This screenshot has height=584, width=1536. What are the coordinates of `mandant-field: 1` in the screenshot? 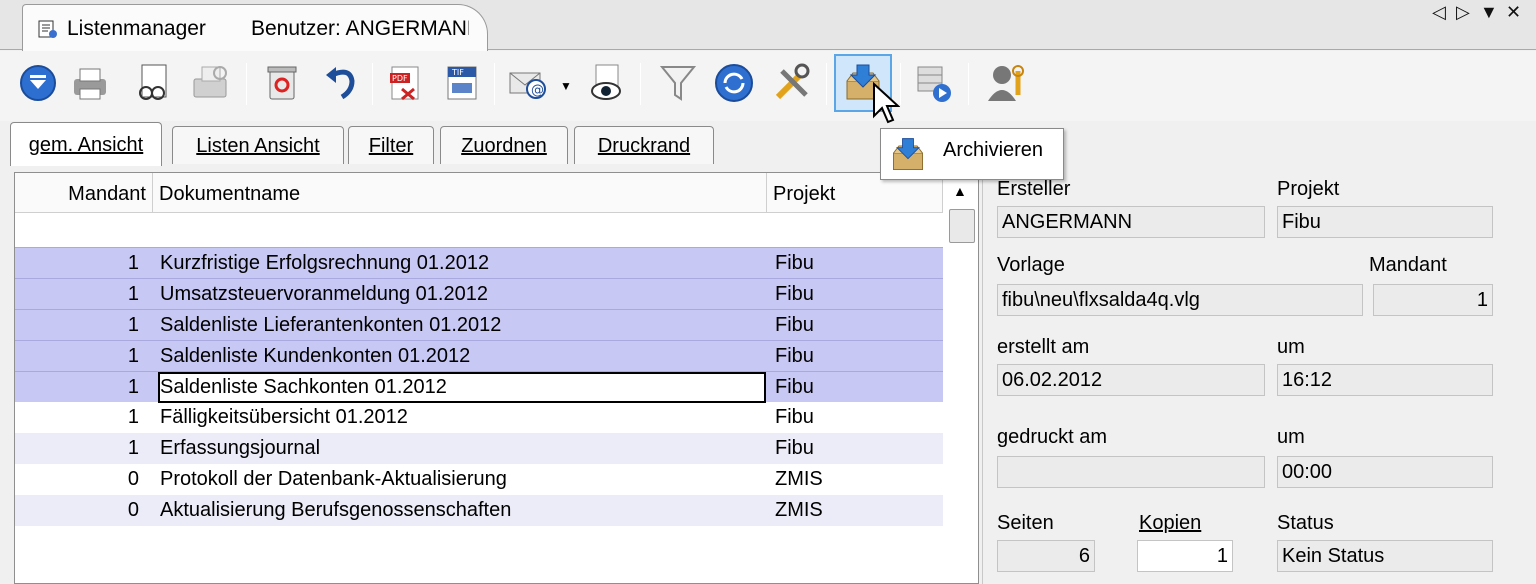 It's located at (1433, 300).